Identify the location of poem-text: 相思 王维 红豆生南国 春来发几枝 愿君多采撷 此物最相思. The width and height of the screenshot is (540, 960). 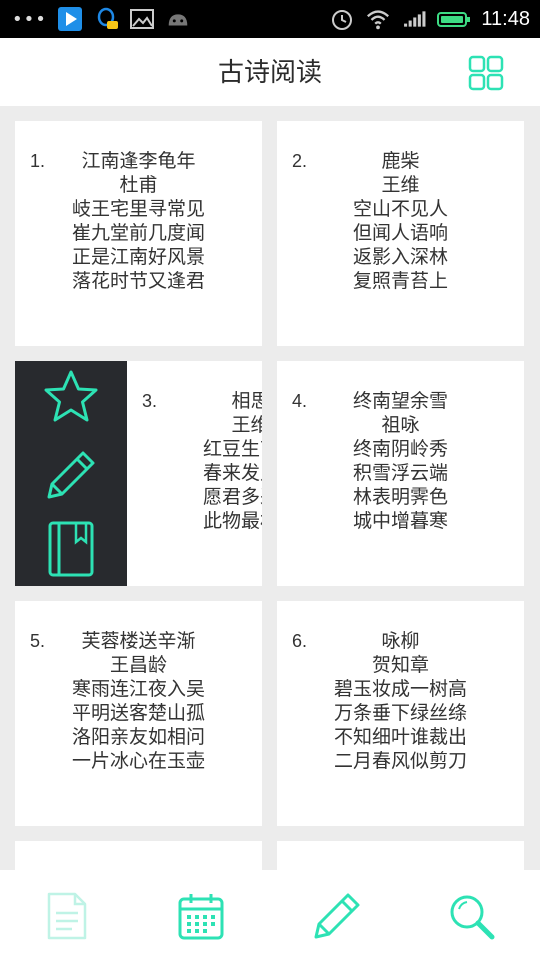
(194, 461).